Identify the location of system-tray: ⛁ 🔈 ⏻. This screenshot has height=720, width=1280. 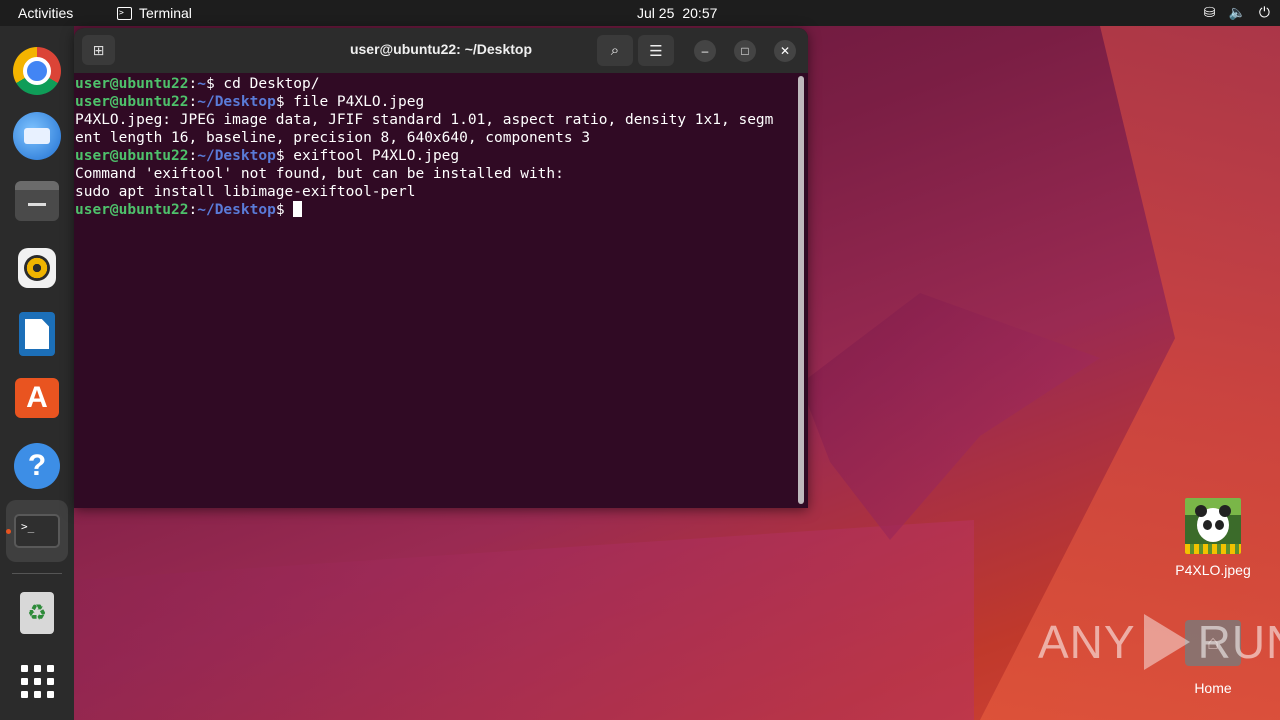
(1237, 12).